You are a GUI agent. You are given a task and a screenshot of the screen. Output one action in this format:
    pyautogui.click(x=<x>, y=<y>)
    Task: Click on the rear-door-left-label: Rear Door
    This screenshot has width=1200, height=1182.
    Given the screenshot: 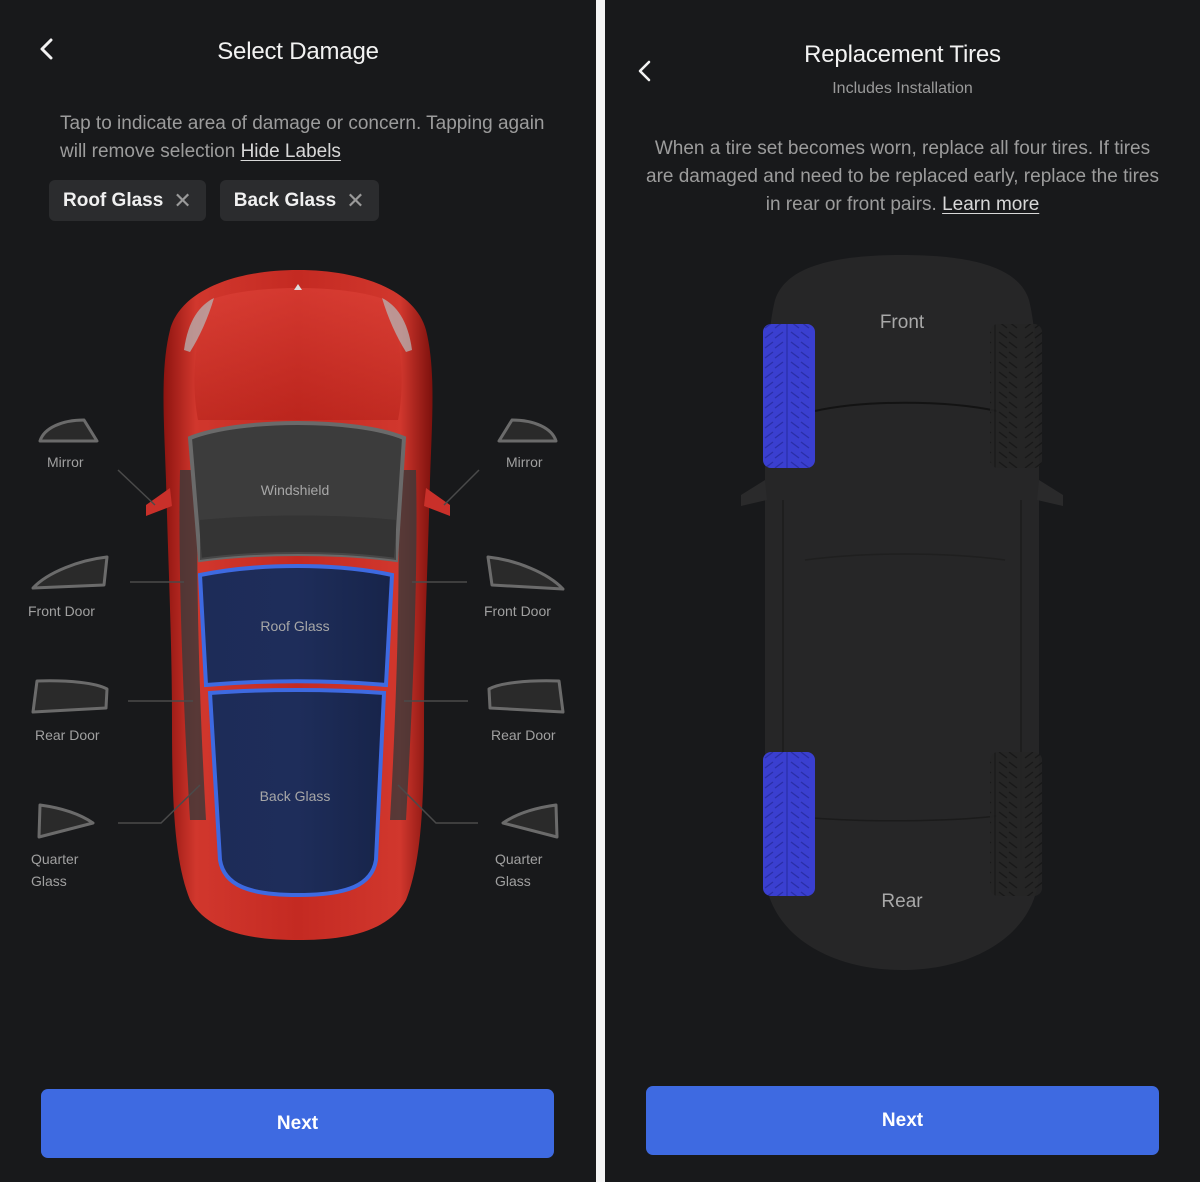 What is the action you would take?
    pyautogui.click(x=67, y=735)
    